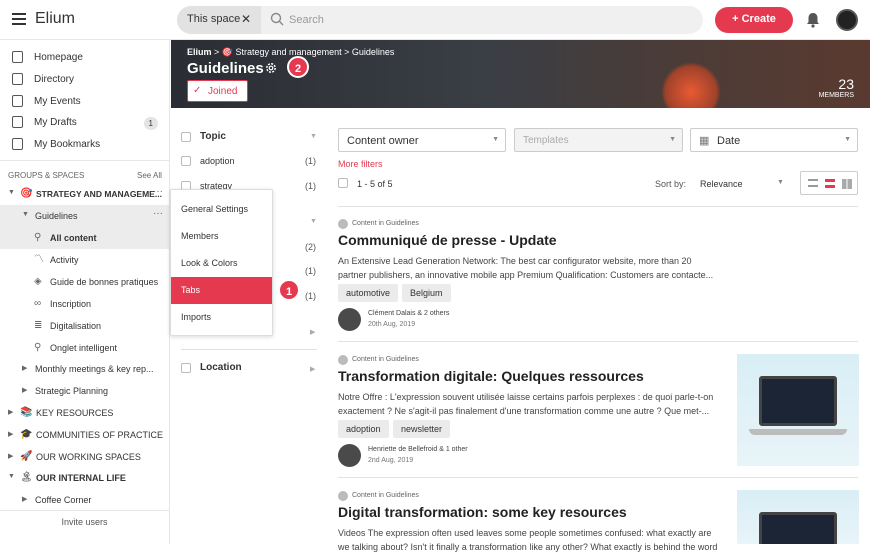 The image size is (870, 554). Describe the element at coordinates (84, 522) in the screenshot. I see `invite-users-link: Invite users` at that location.